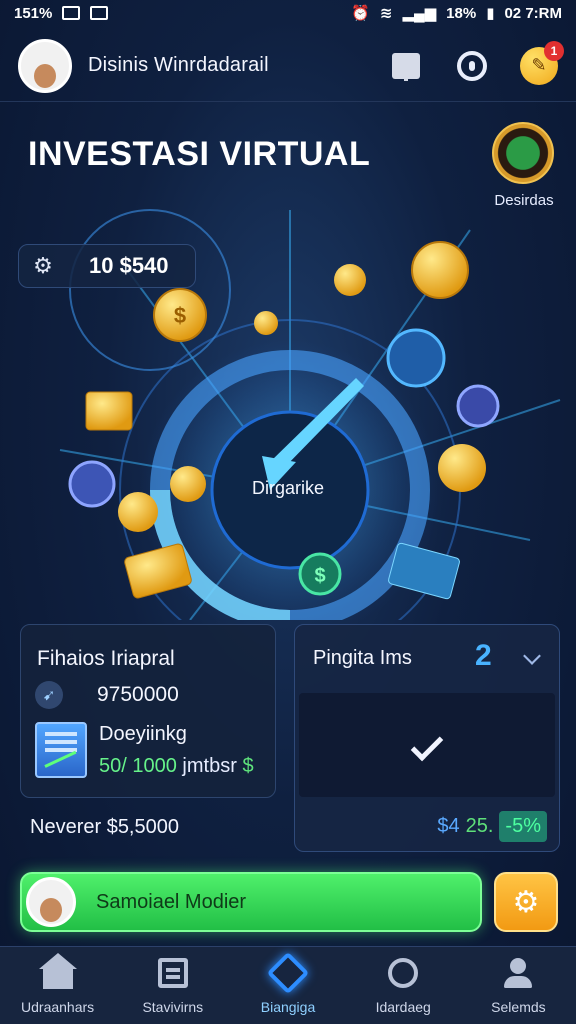  Describe the element at coordinates (523, 153) in the screenshot. I see `achievement-badge-icon` at that location.